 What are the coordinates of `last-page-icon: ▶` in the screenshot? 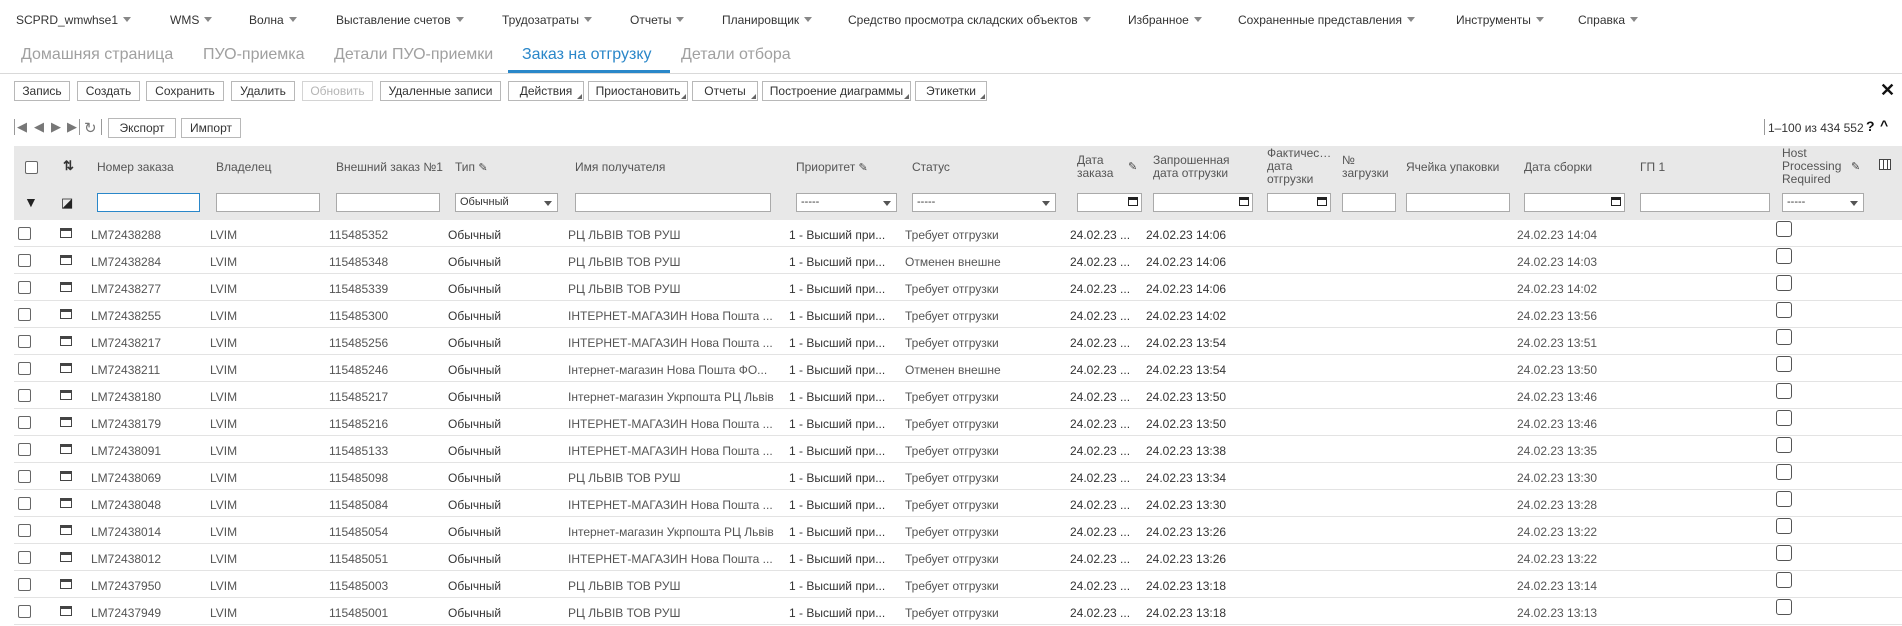 It's located at (72, 127).